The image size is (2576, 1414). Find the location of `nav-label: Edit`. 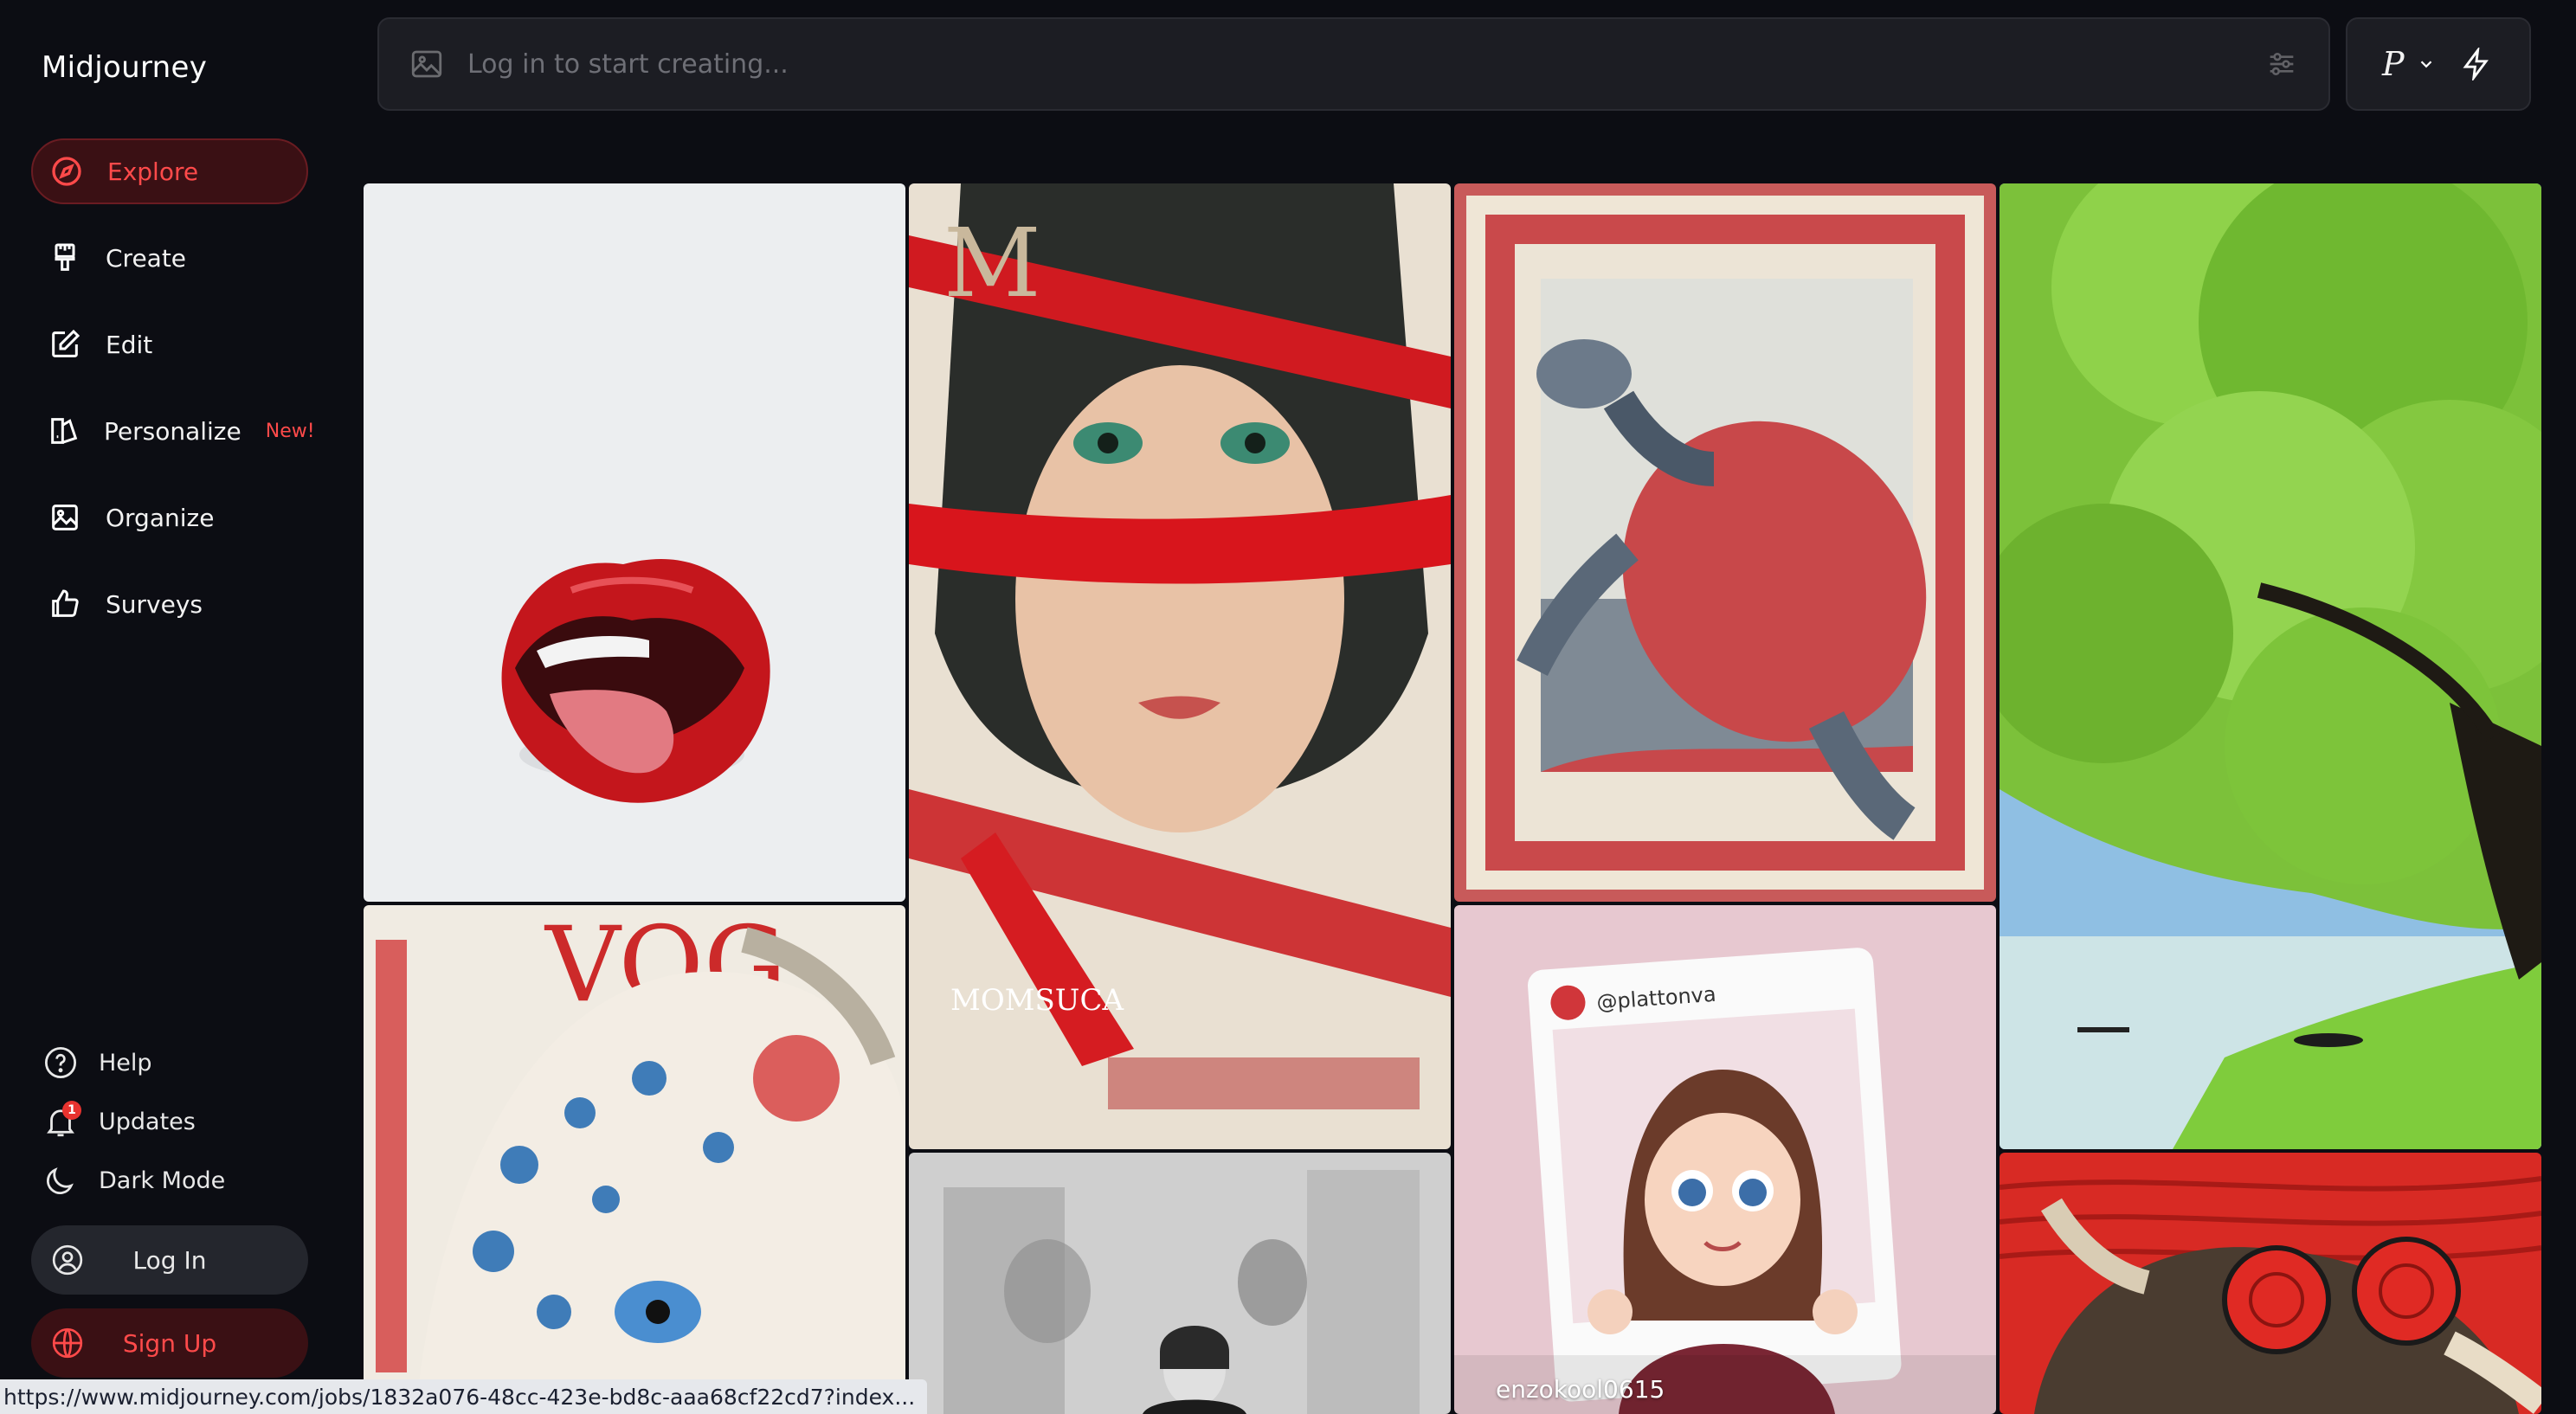

nav-label: Edit is located at coordinates (129, 344).